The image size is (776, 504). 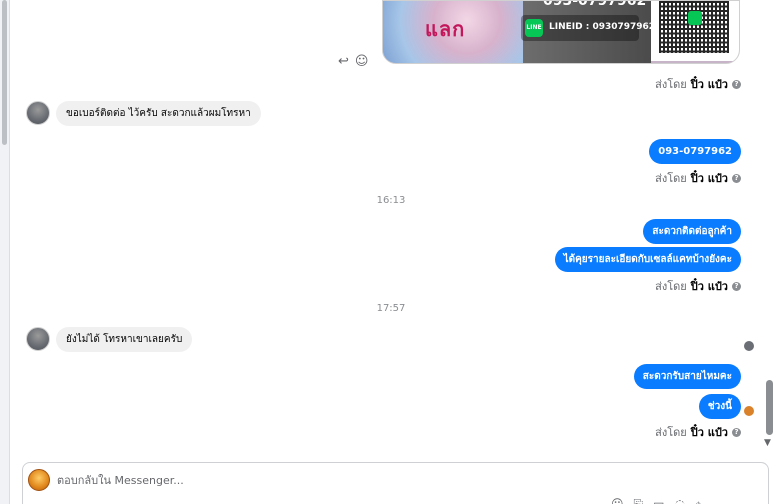 What do you see at coordinates (362, 61) in the screenshot?
I see `smiley-icon: ☺` at bounding box center [362, 61].